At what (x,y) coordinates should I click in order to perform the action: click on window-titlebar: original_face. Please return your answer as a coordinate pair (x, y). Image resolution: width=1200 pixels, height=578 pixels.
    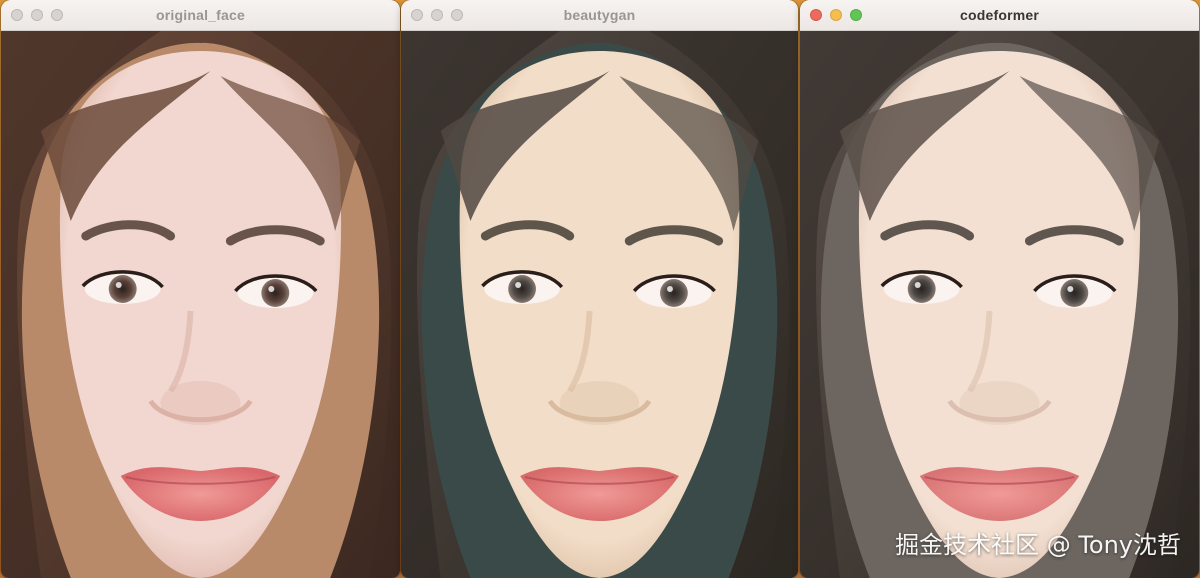
    Looking at the image, I should click on (200, 15).